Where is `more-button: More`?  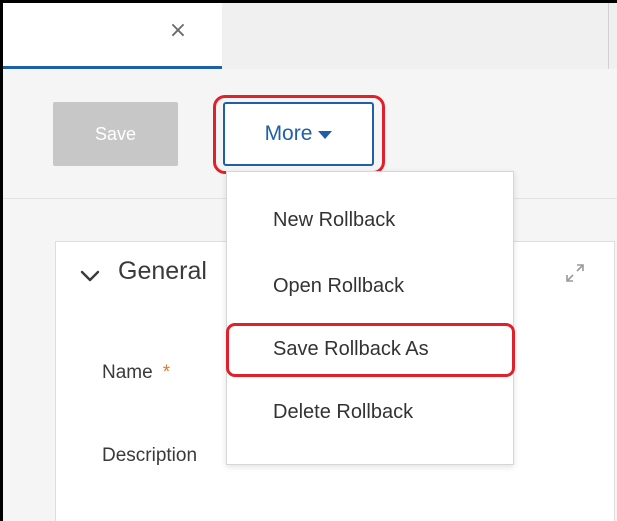 more-button: More is located at coordinates (298, 134).